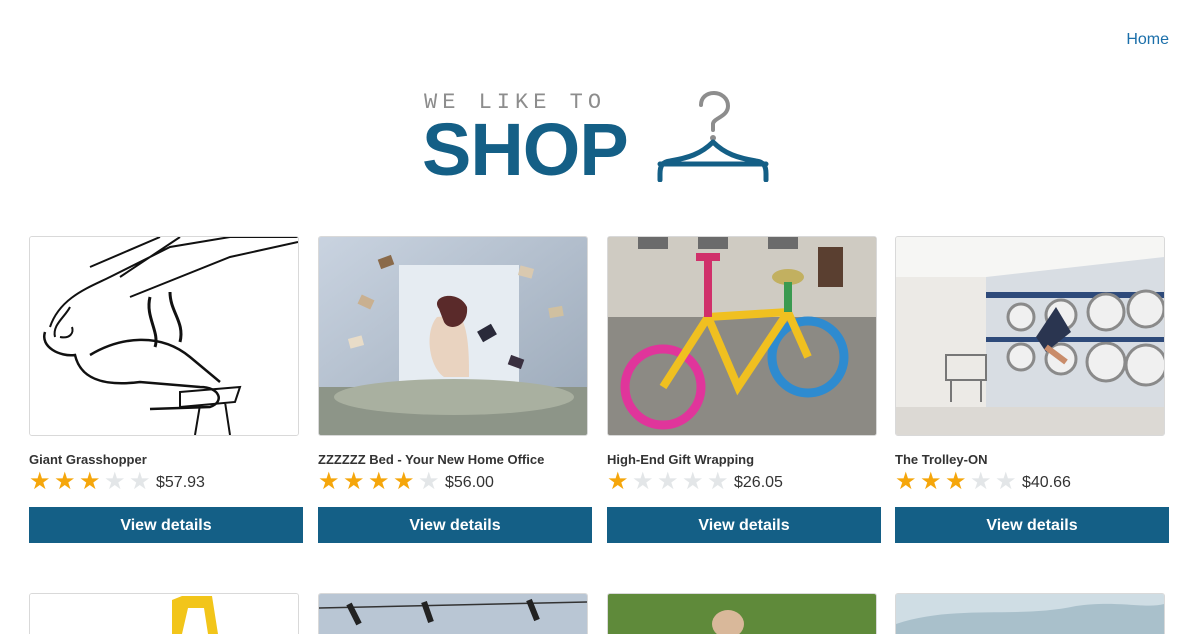 The height and width of the screenshot is (634, 1193). I want to click on product-rating-row: ★ ★ ★ ★ ★ $57.93, so click(166, 481).